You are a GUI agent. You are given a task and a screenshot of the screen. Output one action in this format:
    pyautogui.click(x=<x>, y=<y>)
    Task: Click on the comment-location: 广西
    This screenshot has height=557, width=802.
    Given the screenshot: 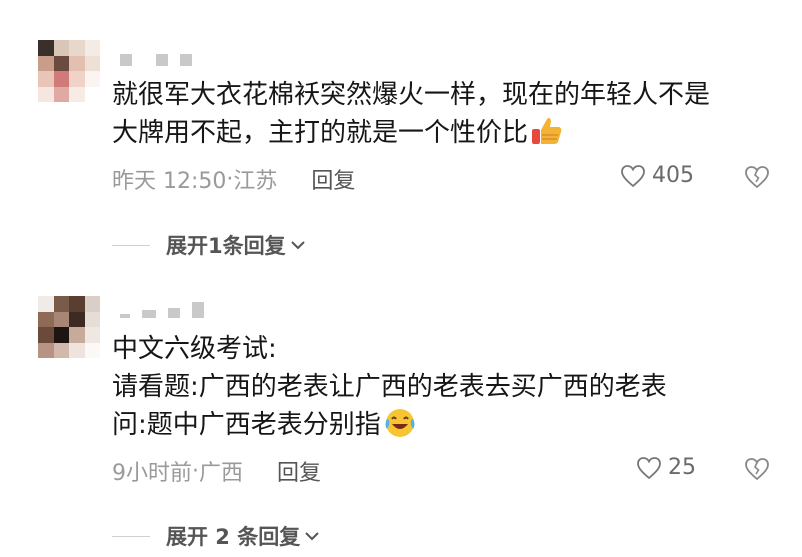 What is the action you would take?
    pyautogui.click(x=221, y=473)
    